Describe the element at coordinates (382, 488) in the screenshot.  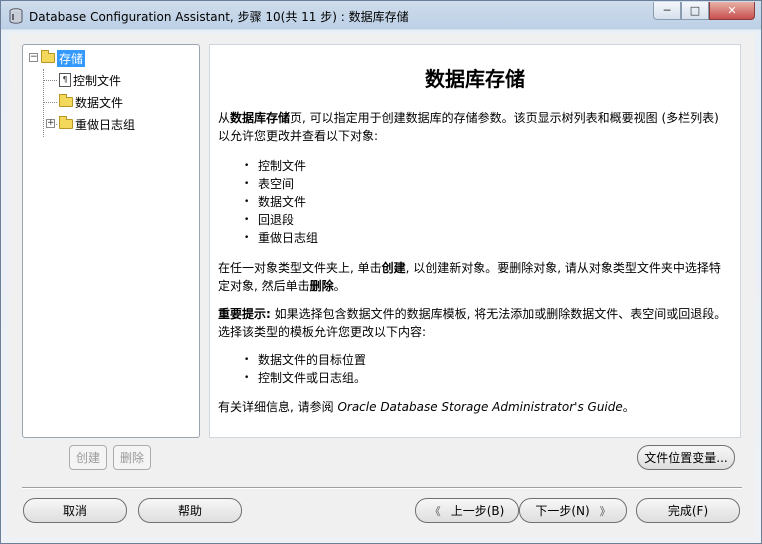
I see `divider` at that location.